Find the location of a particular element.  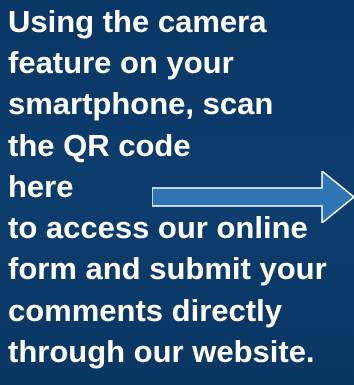

arrow-right-icon is located at coordinates (253, 197).